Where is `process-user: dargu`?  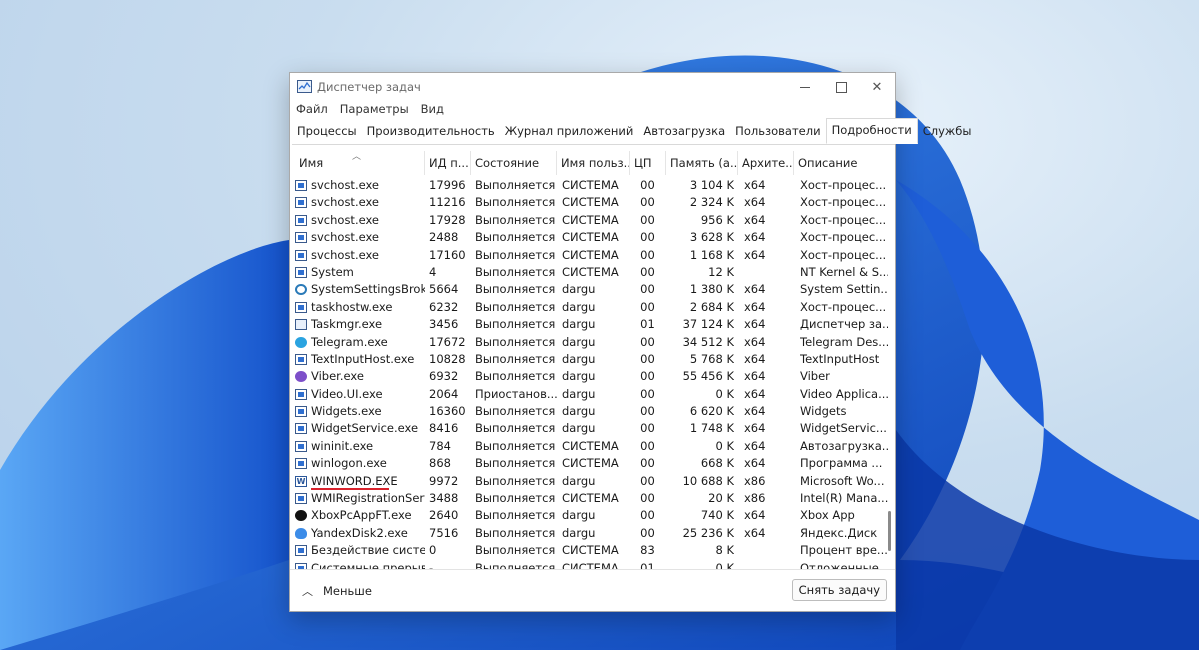
process-user: dargu is located at coordinates (579, 324).